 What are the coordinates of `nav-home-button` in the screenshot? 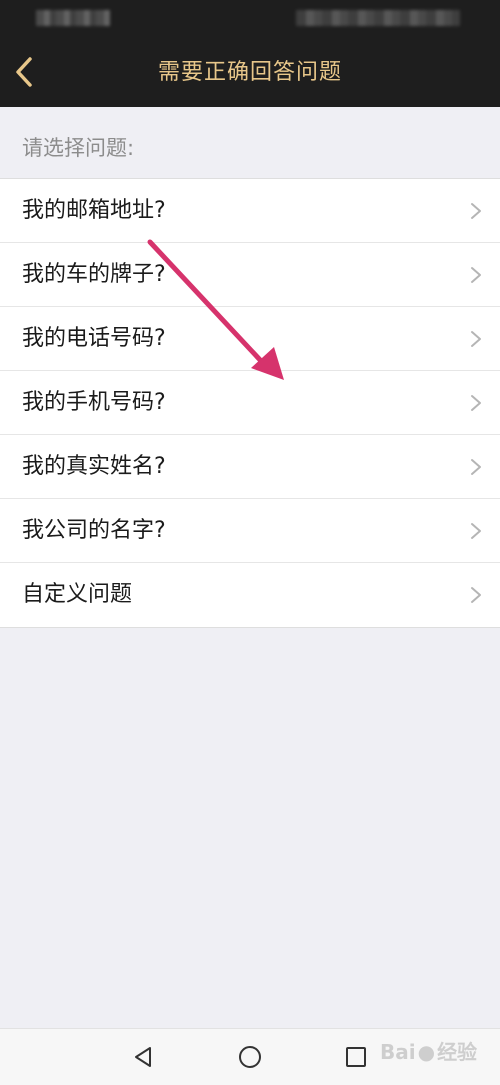 It's located at (250, 1057).